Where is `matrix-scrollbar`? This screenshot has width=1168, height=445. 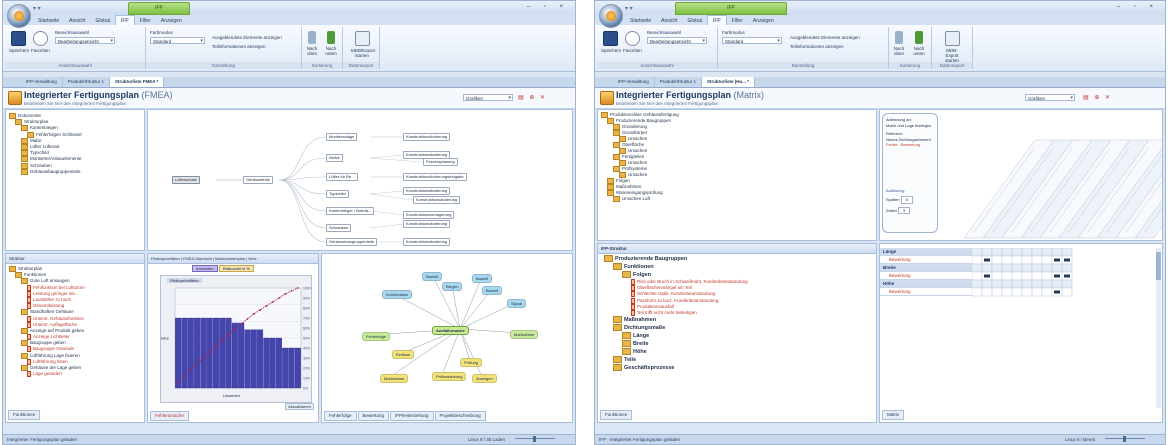 matrix-scrollbar is located at coordinates (1158, 328).